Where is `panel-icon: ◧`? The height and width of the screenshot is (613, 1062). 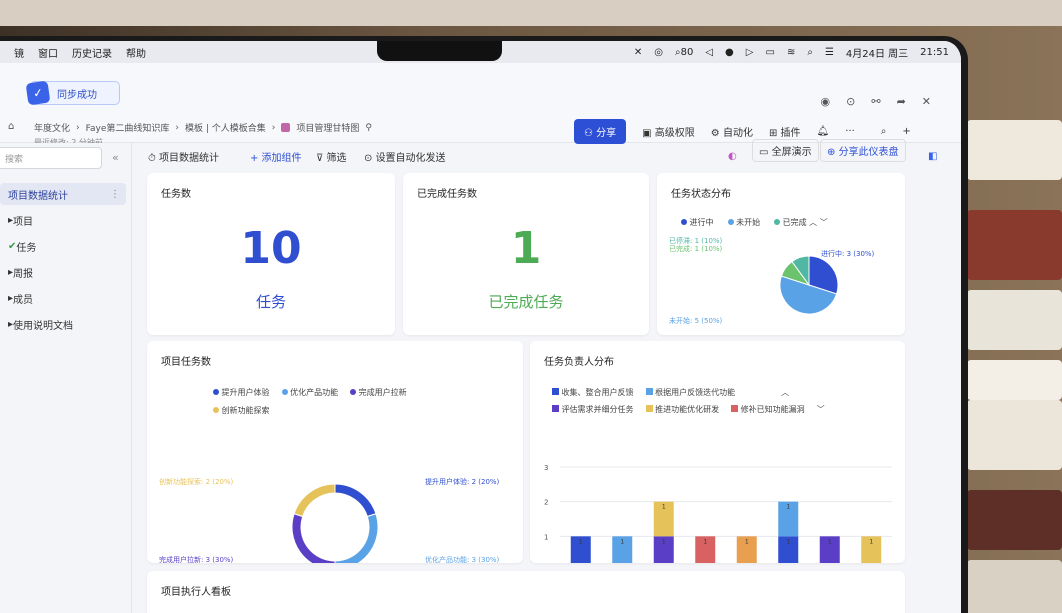 panel-icon: ◧ is located at coordinates (932, 156).